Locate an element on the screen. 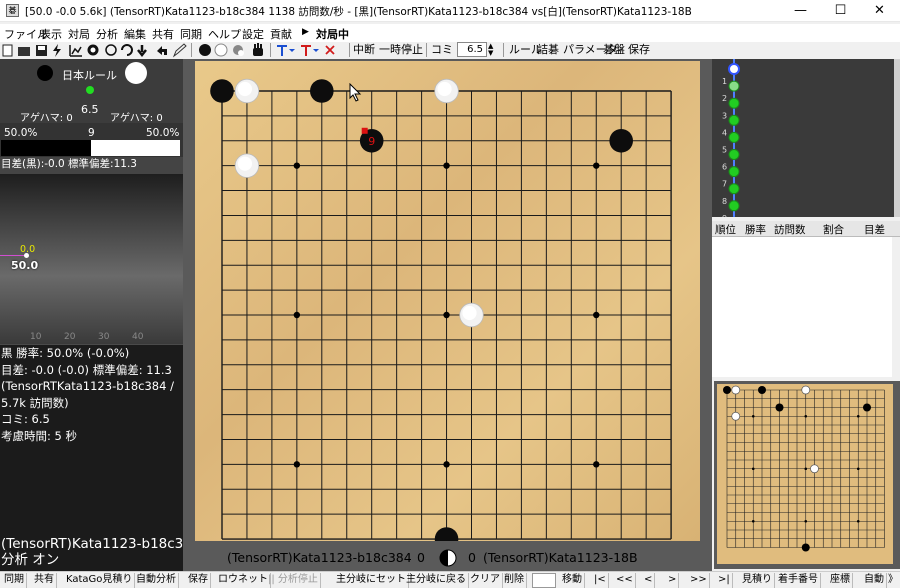 Image resolution: width=900 pixels, height=588 pixels. auto-analysis-button: 自動分析 is located at coordinates (156, 580).